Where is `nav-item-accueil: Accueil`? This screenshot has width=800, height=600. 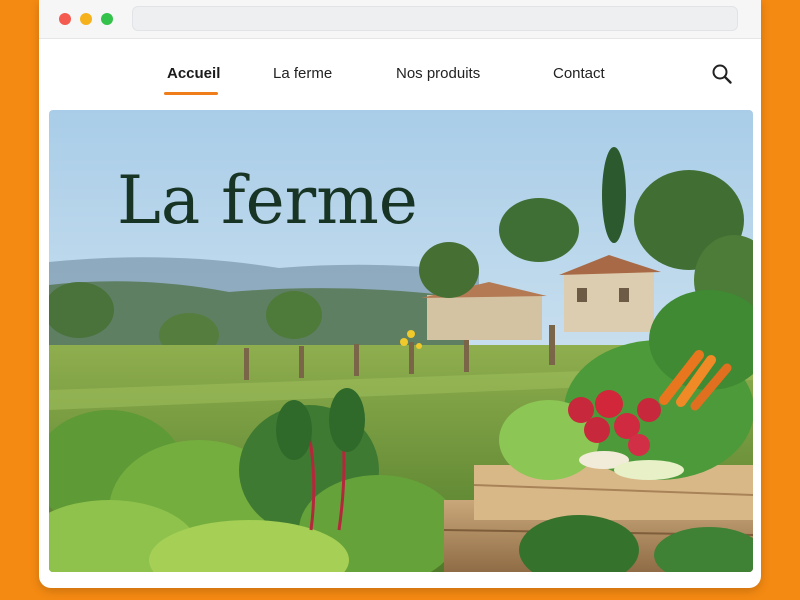
nav-item-accueil: Accueil is located at coordinates (193, 73).